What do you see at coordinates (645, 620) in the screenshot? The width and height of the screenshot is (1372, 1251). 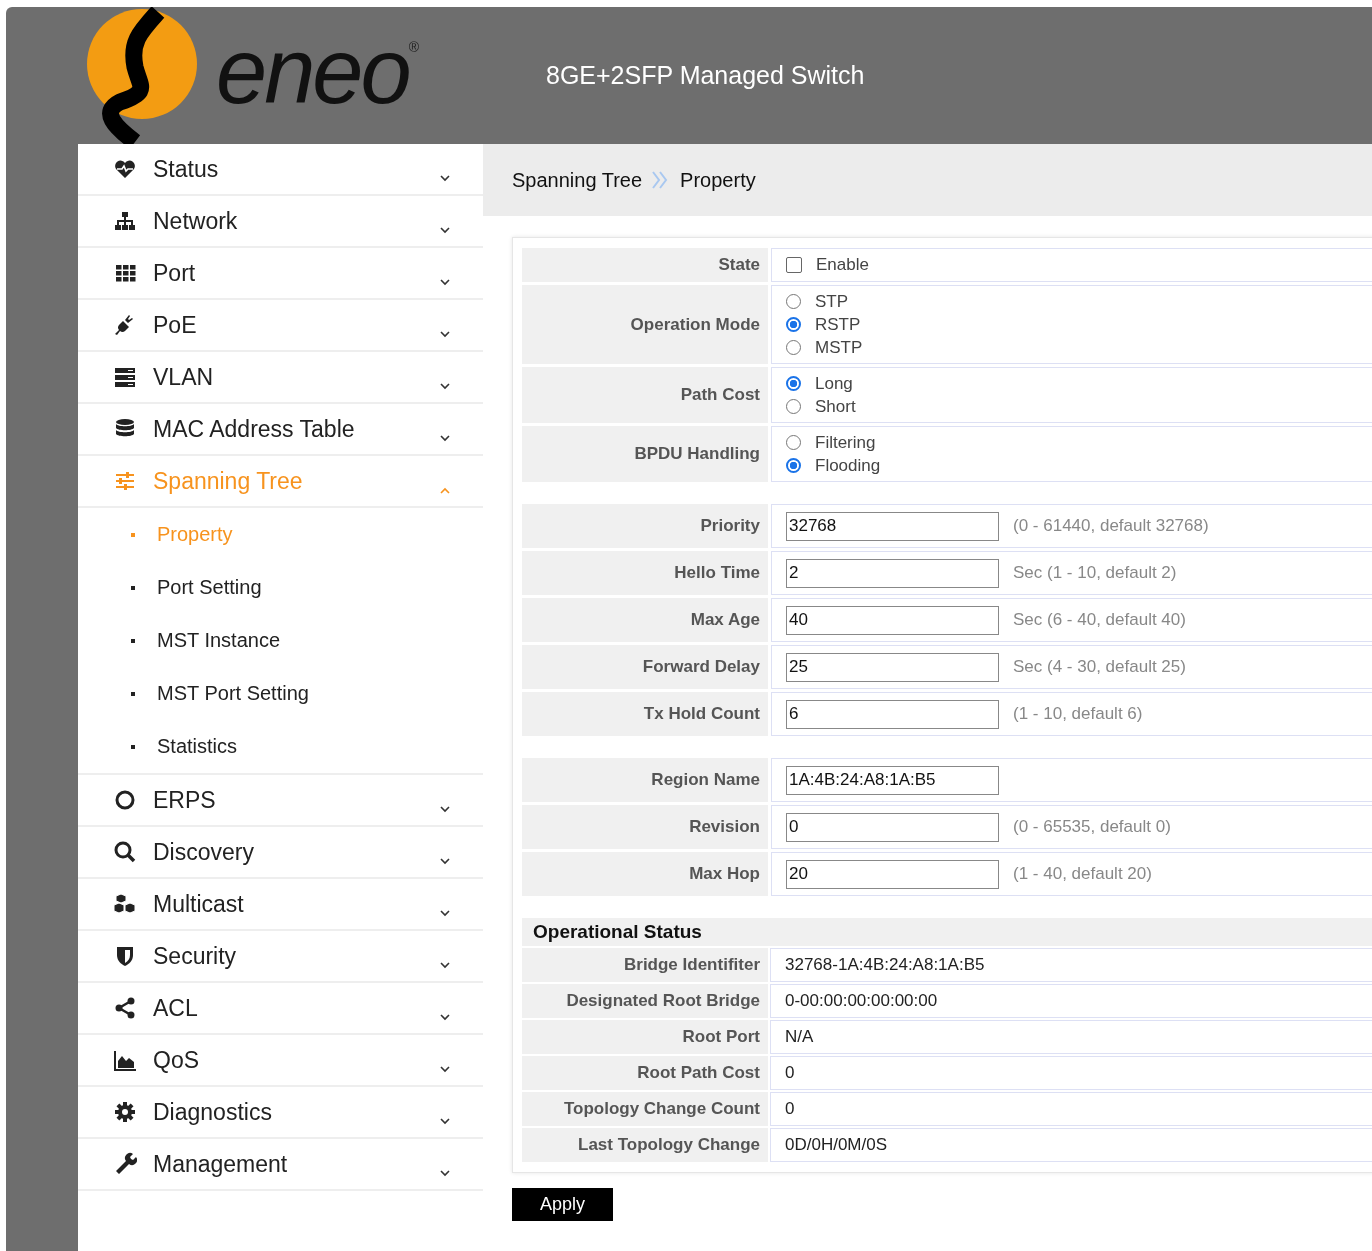 I see `field-label: Max Age` at bounding box center [645, 620].